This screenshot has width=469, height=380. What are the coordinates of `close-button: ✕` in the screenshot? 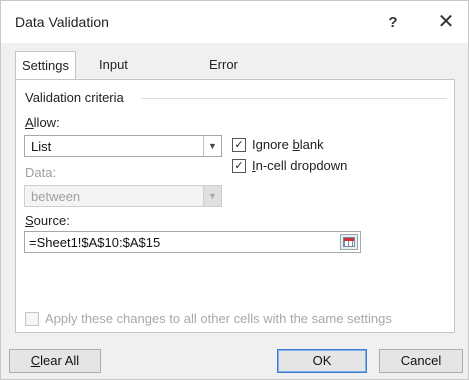 It's located at (446, 22).